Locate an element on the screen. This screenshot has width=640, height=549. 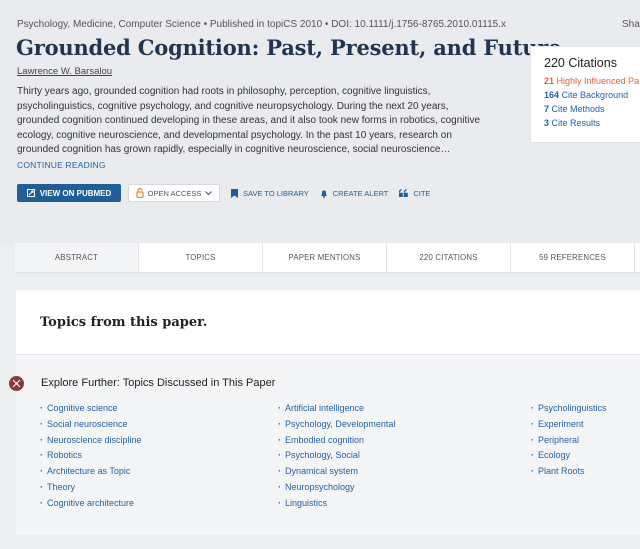
citation-item-background: 164 Cite Background is located at coordinates (592, 95).